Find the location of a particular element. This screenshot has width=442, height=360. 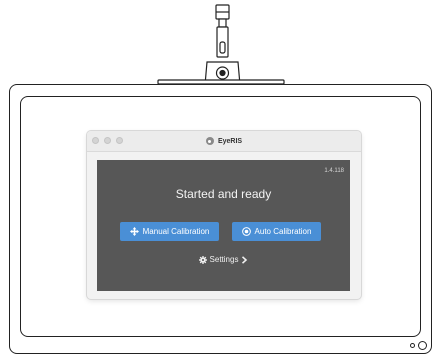

window-title-text: EyeRIS is located at coordinates (230, 141).